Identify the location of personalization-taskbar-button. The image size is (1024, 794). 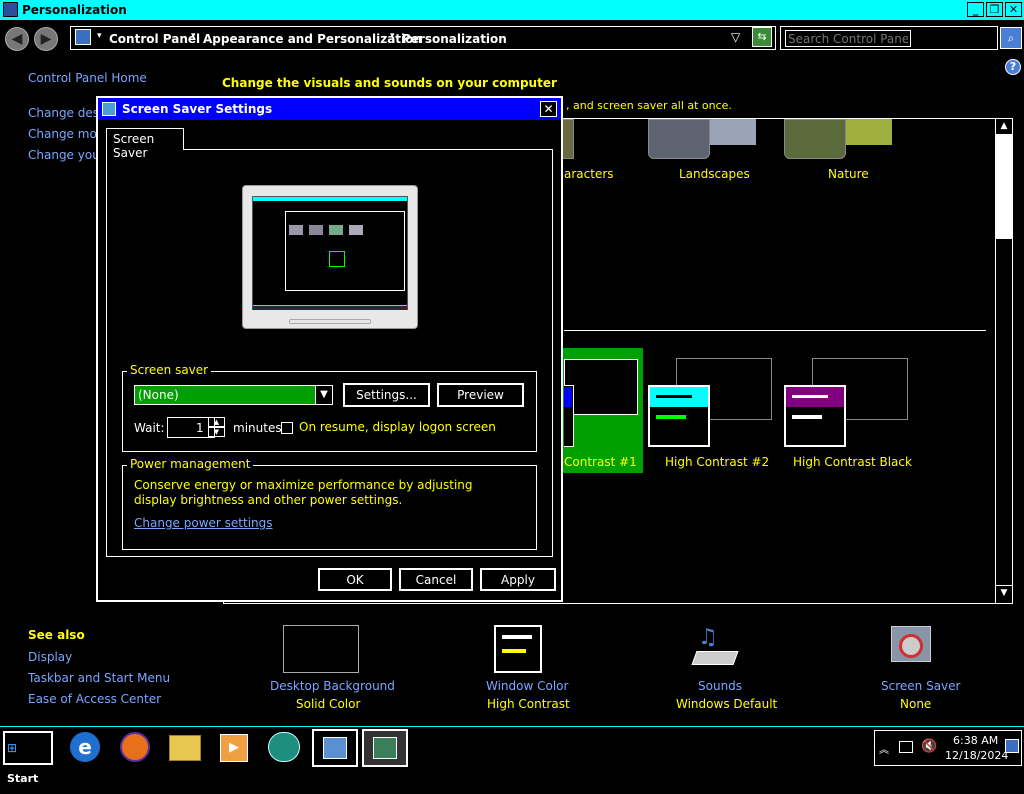
(385, 748).